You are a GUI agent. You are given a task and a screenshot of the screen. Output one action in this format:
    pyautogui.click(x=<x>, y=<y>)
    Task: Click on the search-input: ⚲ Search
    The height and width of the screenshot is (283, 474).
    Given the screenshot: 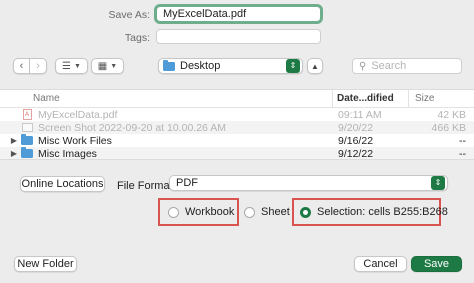 What is the action you would take?
    pyautogui.click(x=407, y=66)
    